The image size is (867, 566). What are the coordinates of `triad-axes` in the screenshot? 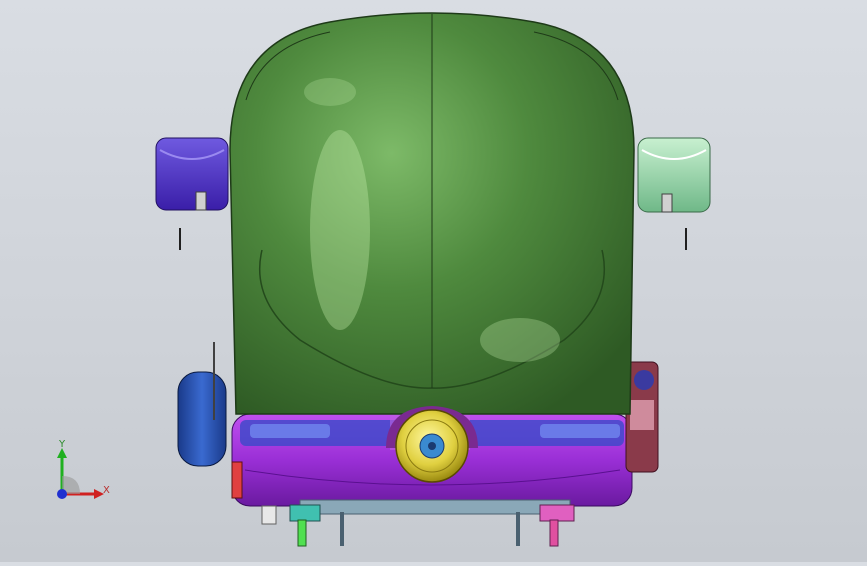 It's located at (80, 473).